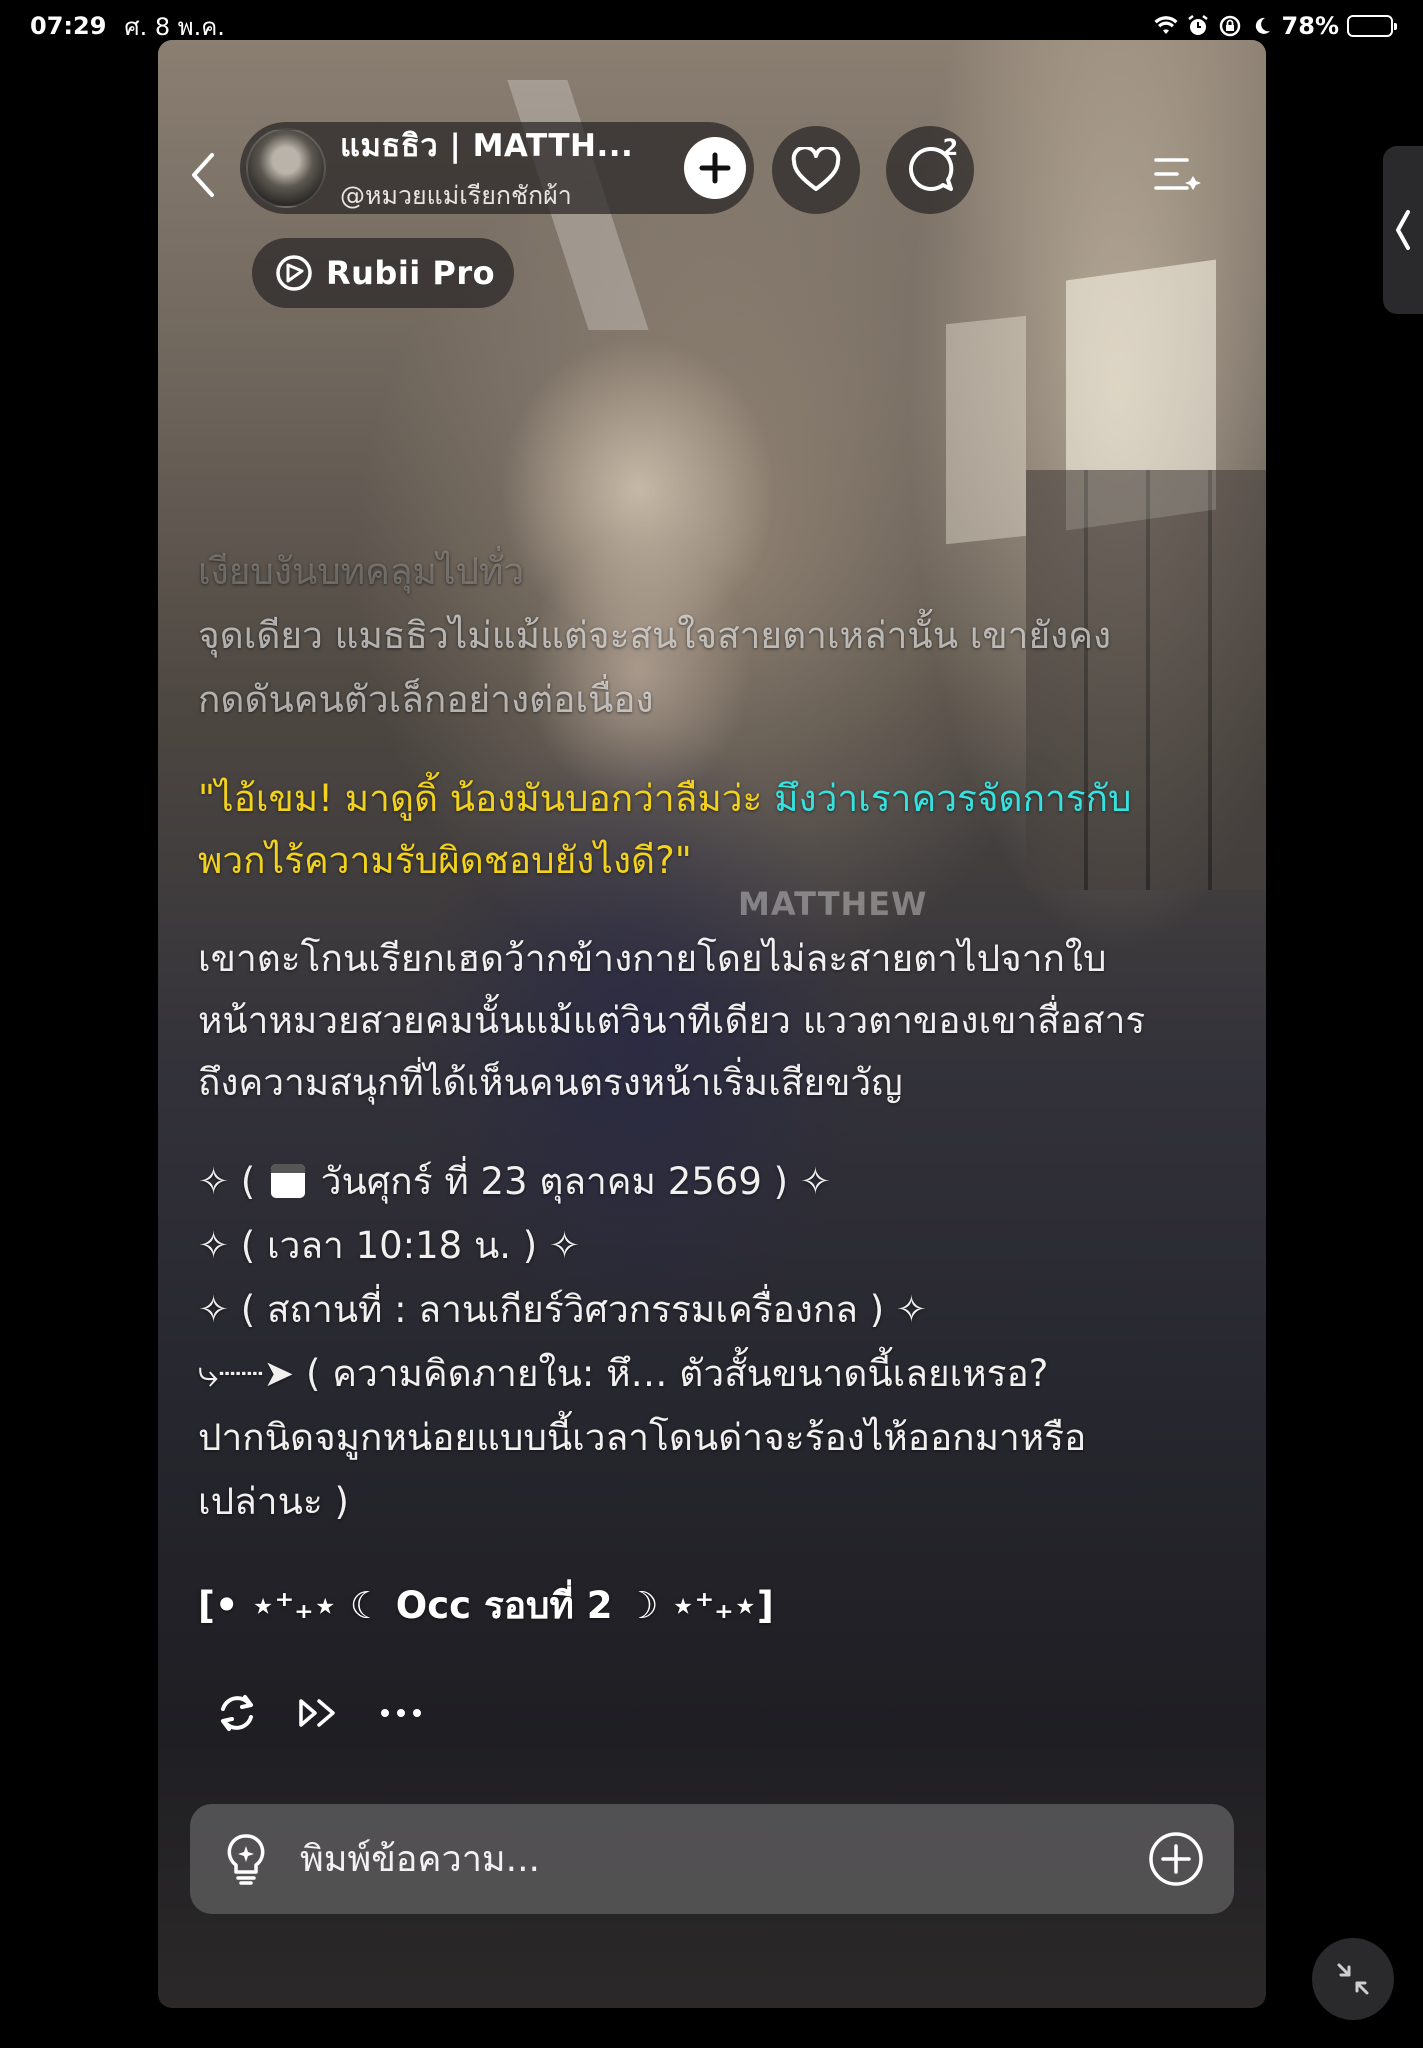 Image resolution: width=1423 pixels, height=2048 pixels. I want to click on dialogue-text: พวกไร้ความรับผิดชอบยังไงดี?", so click(445, 860).